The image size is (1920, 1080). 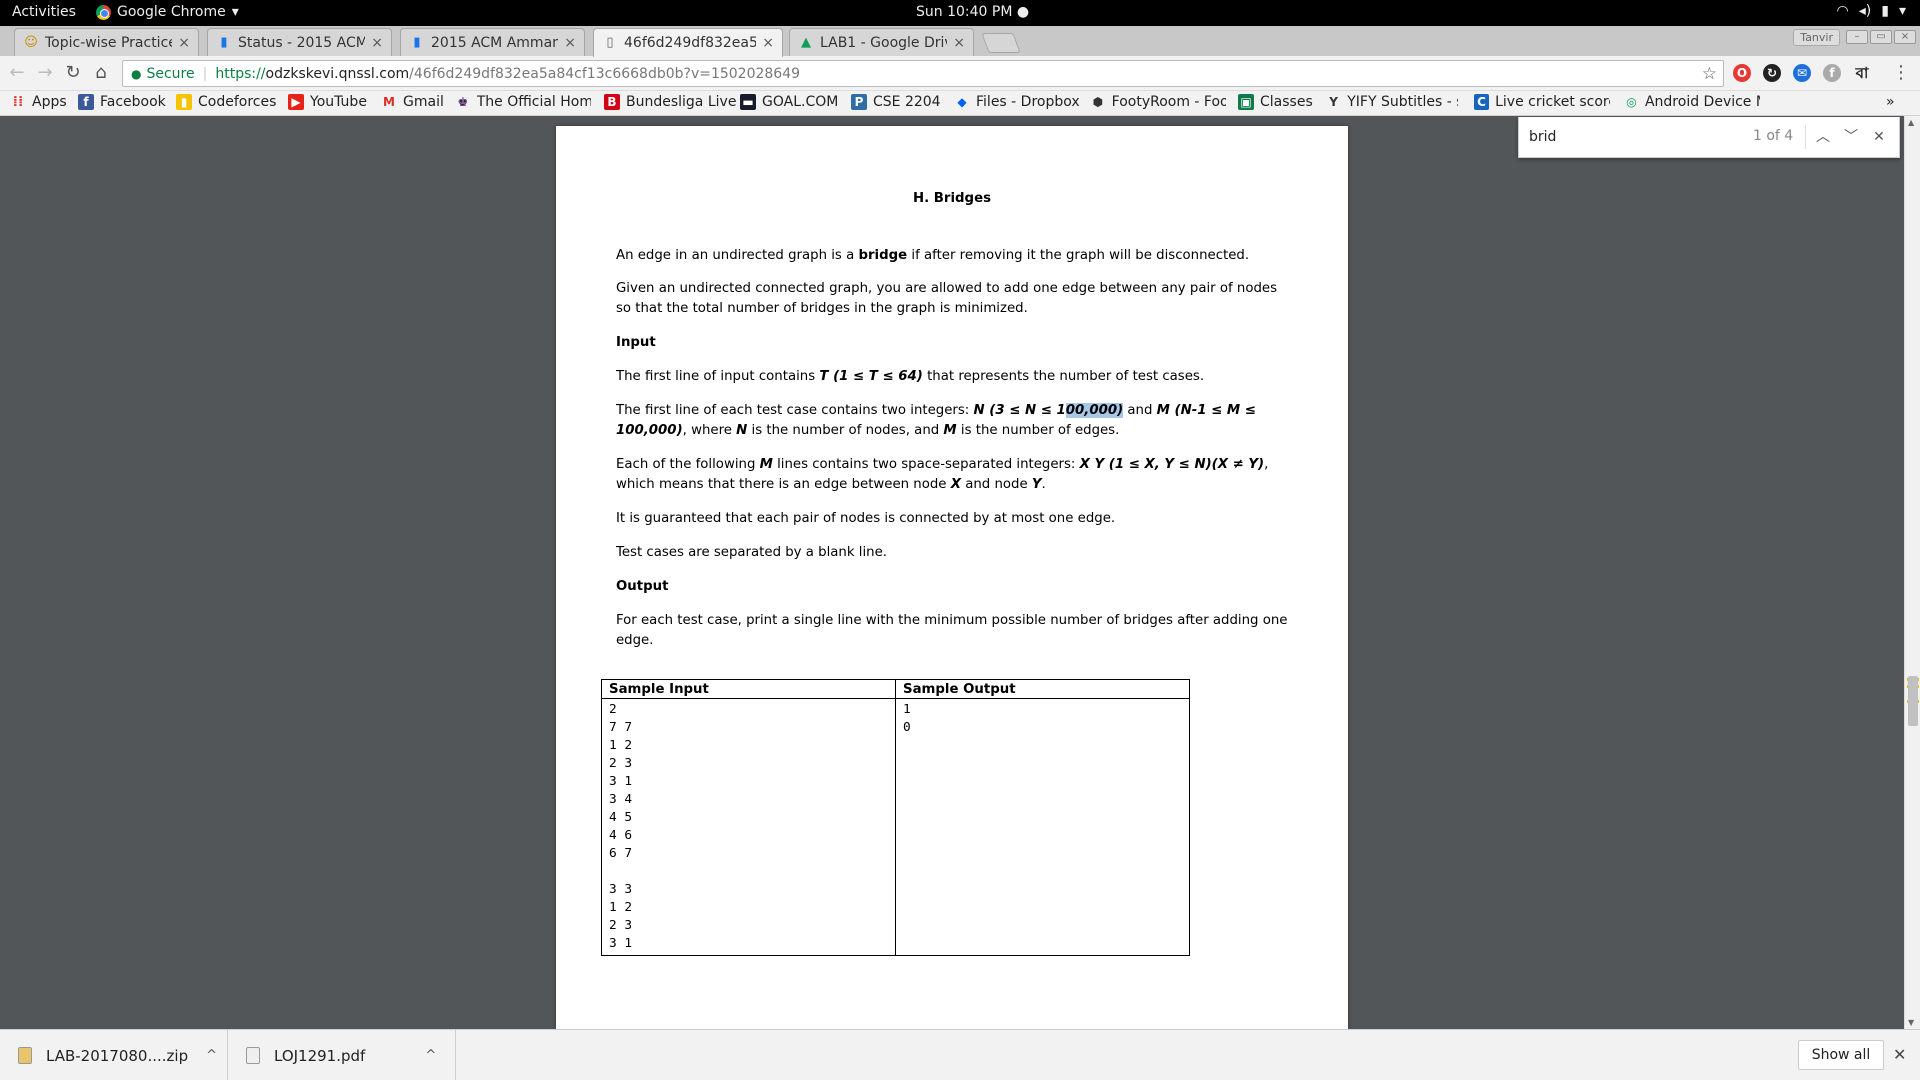 I want to click on download-filename: LAB-2017080....zip, so click(x=117, y=1055).